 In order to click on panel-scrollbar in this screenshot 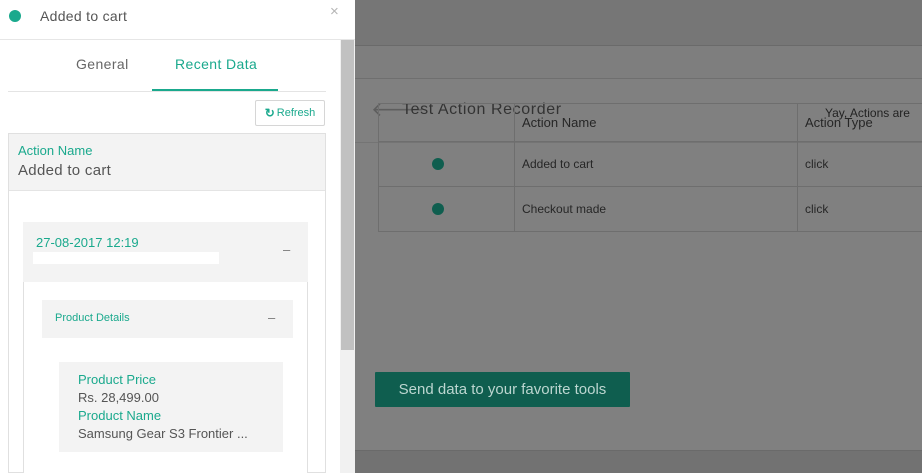, I will do `click(347, 256)`.